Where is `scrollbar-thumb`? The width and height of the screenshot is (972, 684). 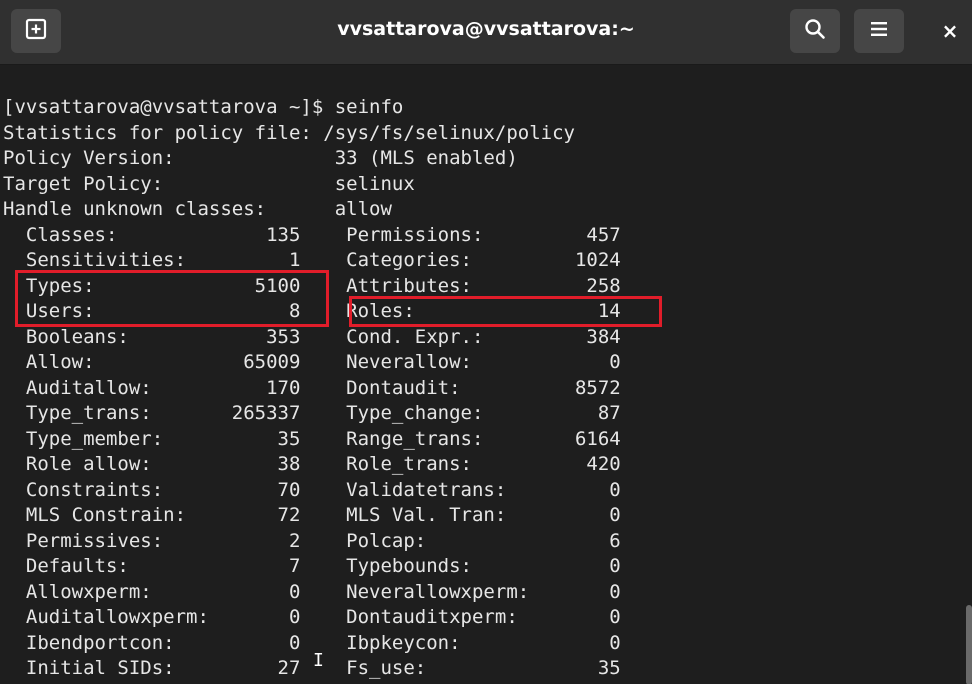 scrollbar-thumb is located at coordinates (969, 644).